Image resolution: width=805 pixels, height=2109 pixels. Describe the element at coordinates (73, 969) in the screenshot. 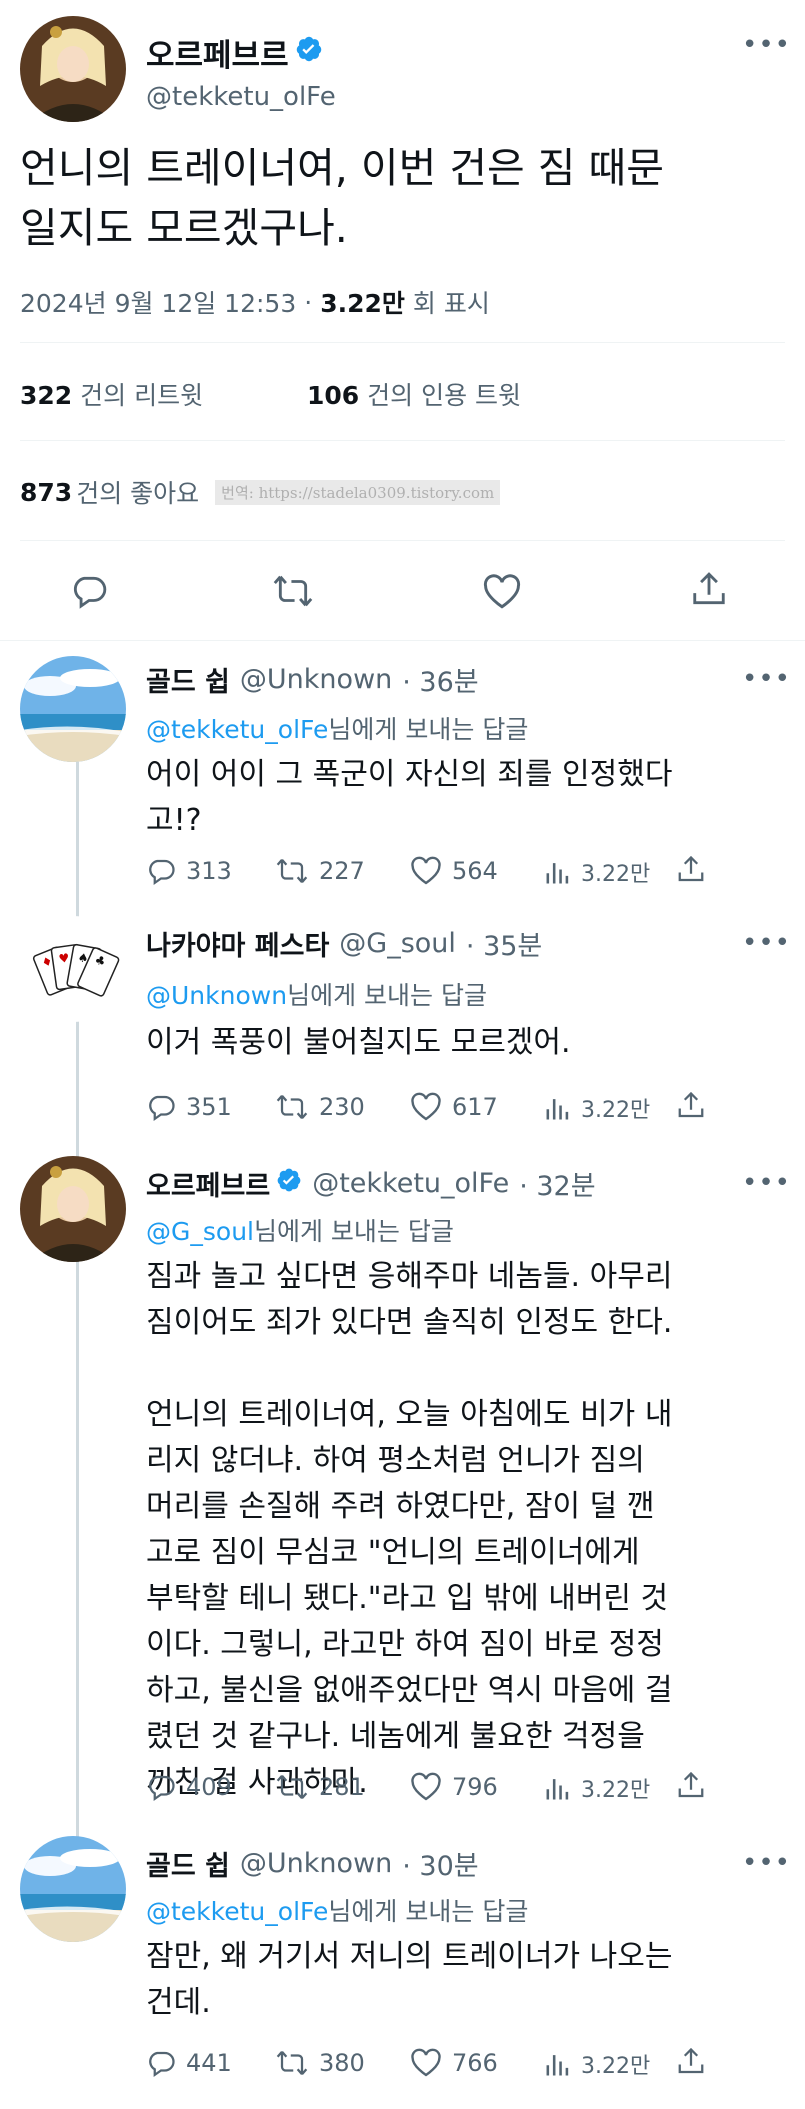

I see `avatar-nakayama-festa: ♦ ♥ ♠ ♣` at that location.